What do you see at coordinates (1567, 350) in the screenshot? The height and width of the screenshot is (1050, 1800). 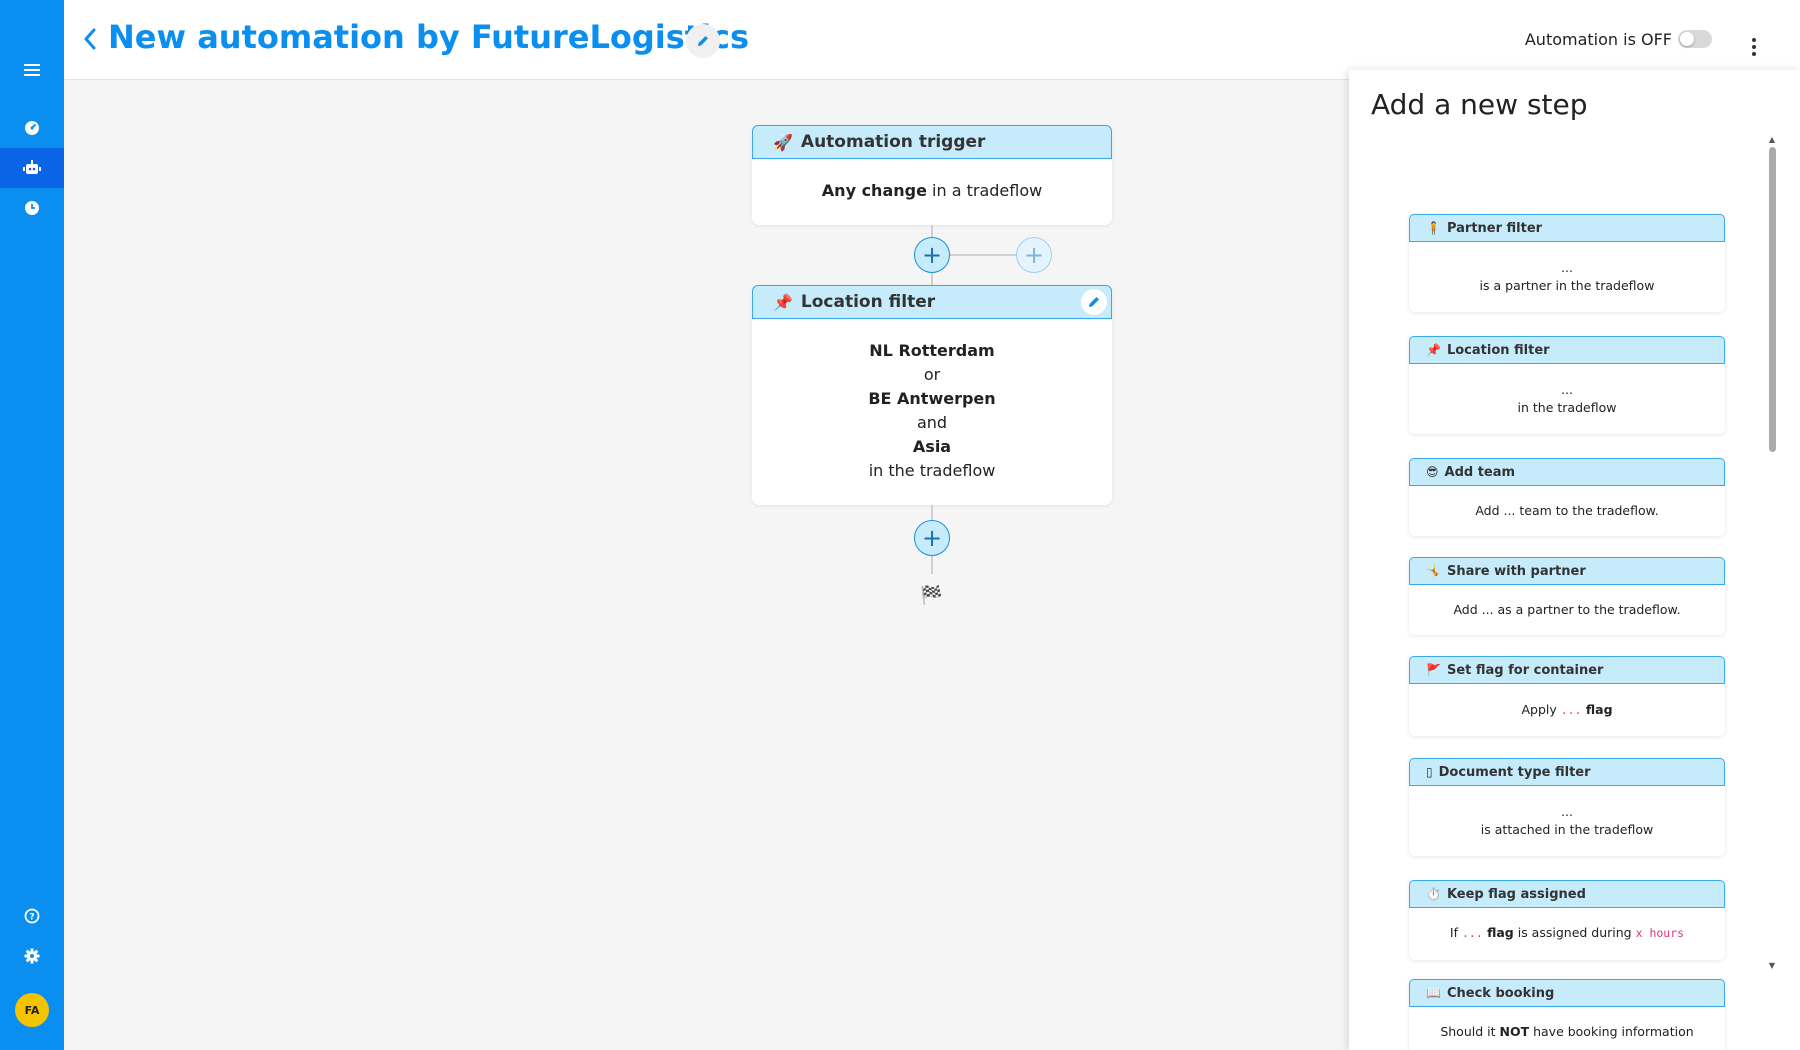 I see `step-header: 📌 Location filter` at bounding box center [1567, 350].